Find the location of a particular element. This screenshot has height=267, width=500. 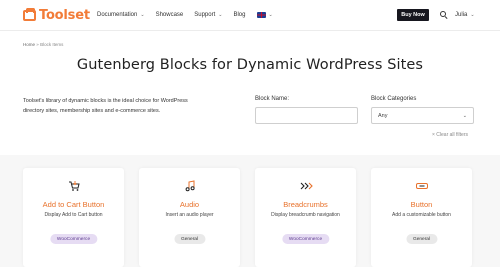

card-title: Add to Cart Button is located at coordinates (73, 204).